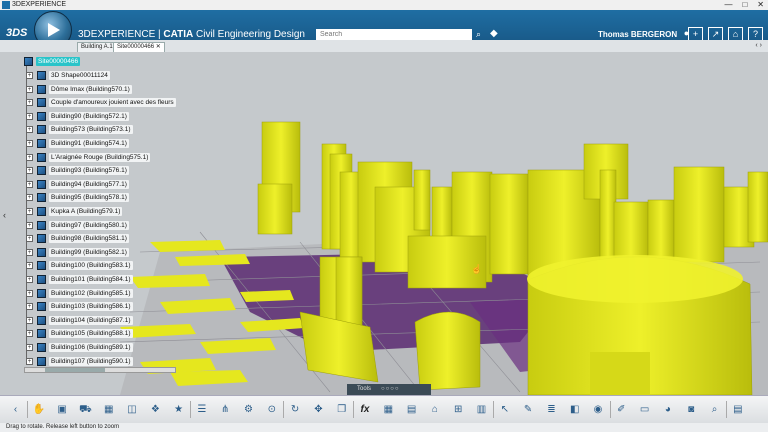  I want to click on tree-item-label: Building97 (Building580.1), so click(89, 225).